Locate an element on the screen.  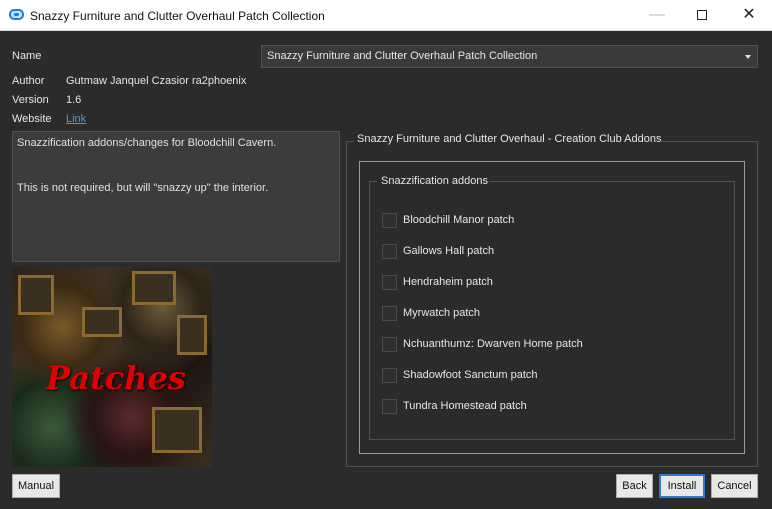
close-button: ✕ is located at coordinates (749, 15).